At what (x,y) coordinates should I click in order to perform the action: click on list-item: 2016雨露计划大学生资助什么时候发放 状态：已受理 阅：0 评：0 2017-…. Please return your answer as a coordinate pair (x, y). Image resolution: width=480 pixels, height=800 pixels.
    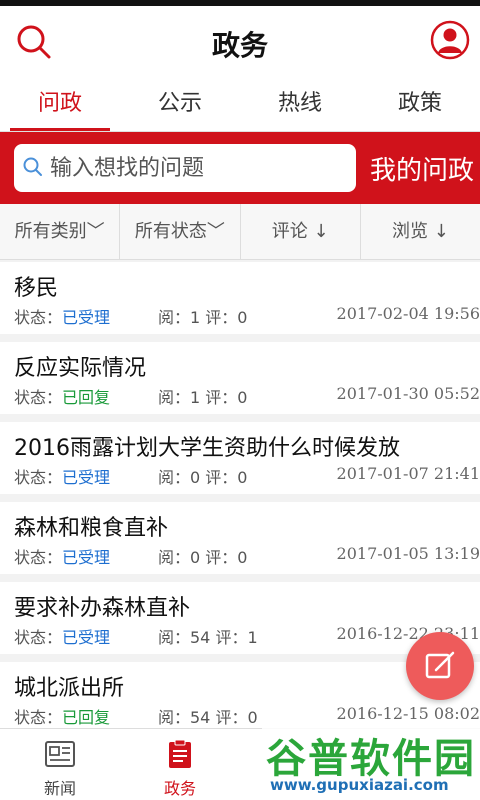
    Looking at the image, I should click on (240, 458).